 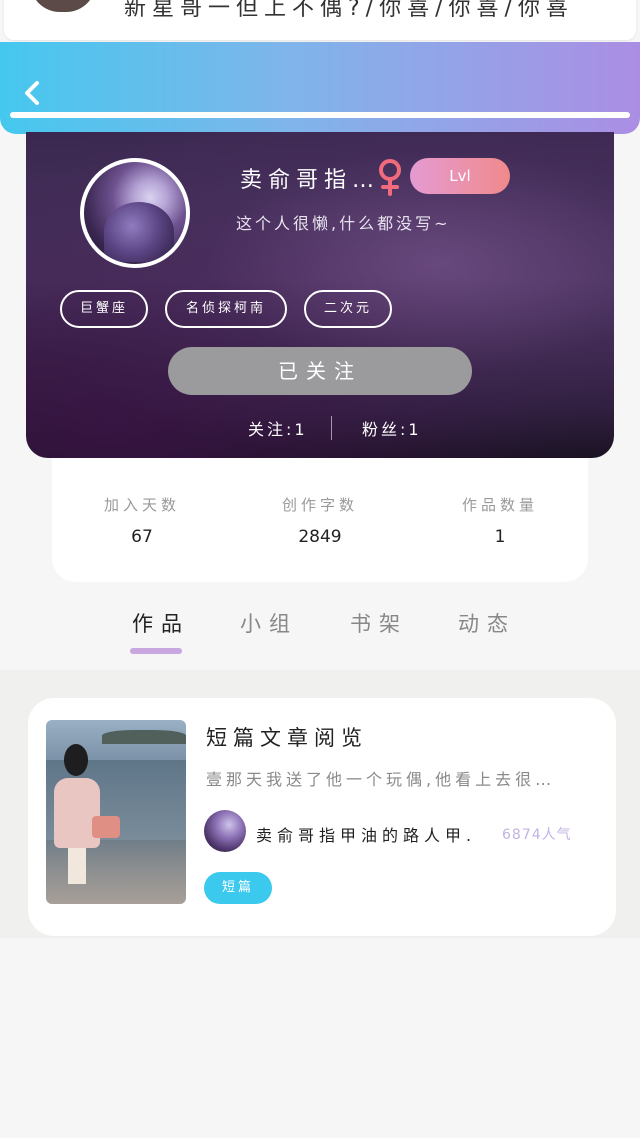 What do you see at coordinates (225, 831) in the screenshot?
I see `author-avatar` at bounding box center [225, 831].